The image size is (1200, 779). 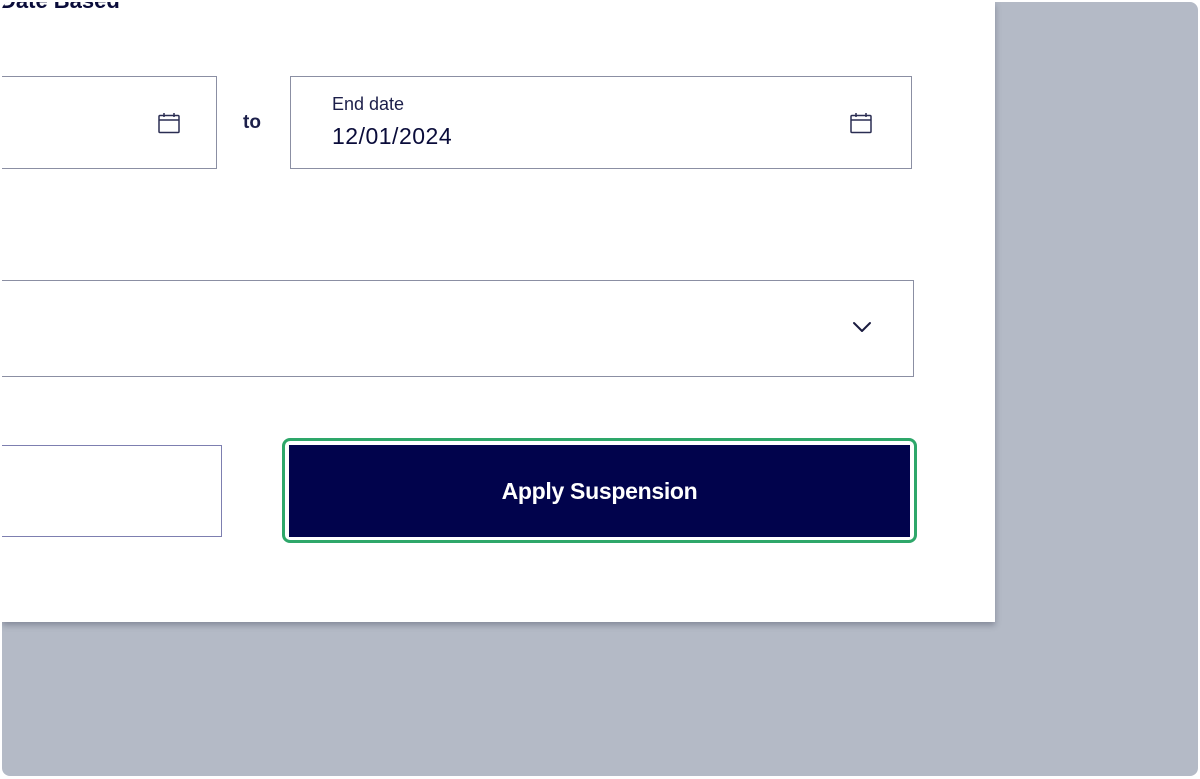 What do you see at coordinates (109, 122) in the screenshot?
I see `start-date-field` at bounding box center [109, 122].